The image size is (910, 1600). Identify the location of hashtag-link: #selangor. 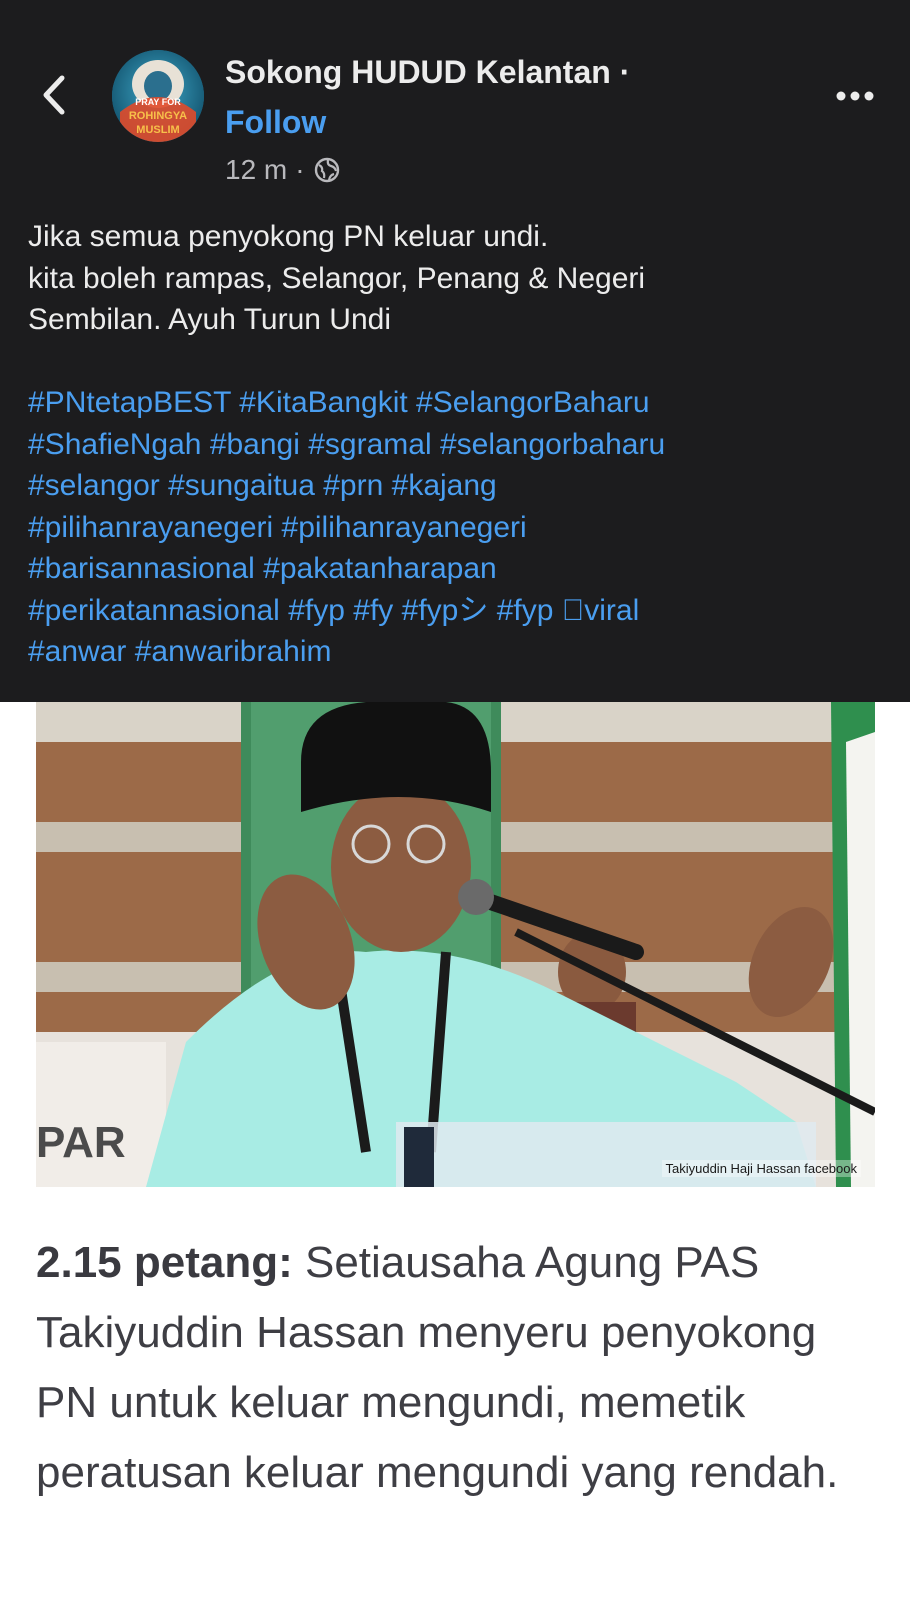
(94, 485).